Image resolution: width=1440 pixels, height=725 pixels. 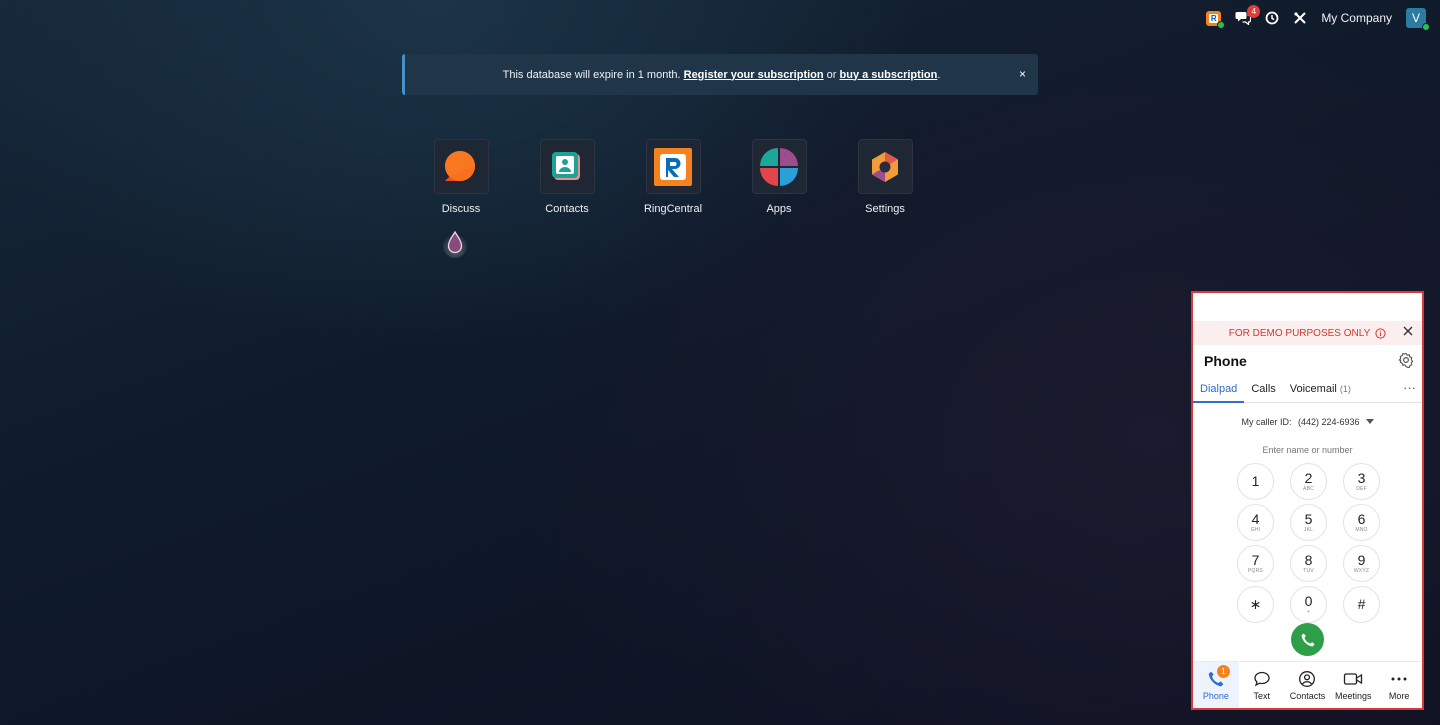 I want to click on tab-dialpad: Dialpad, so click(x=1219, y=390).